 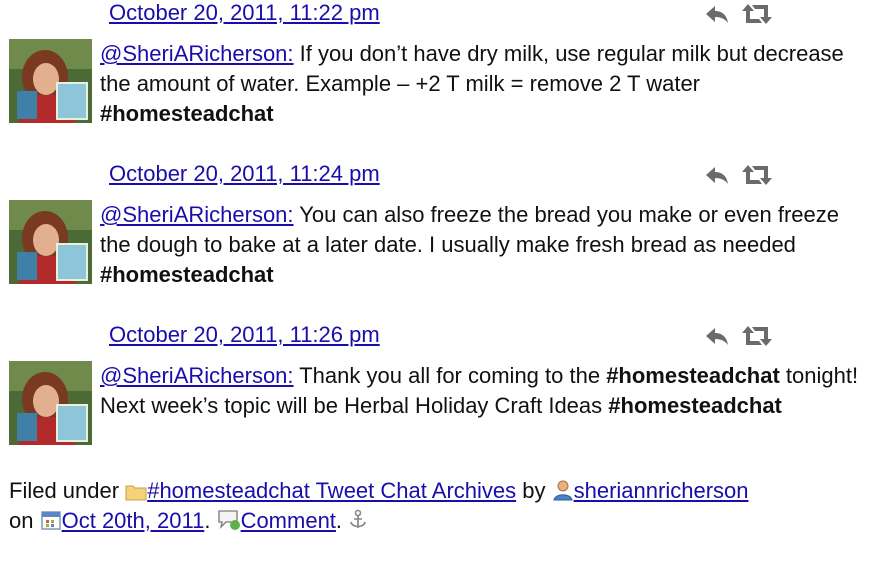 What do you see at coordinates (136, 493) in the screenshot?
I see `folder-icon` at bounding box center [136, 493].